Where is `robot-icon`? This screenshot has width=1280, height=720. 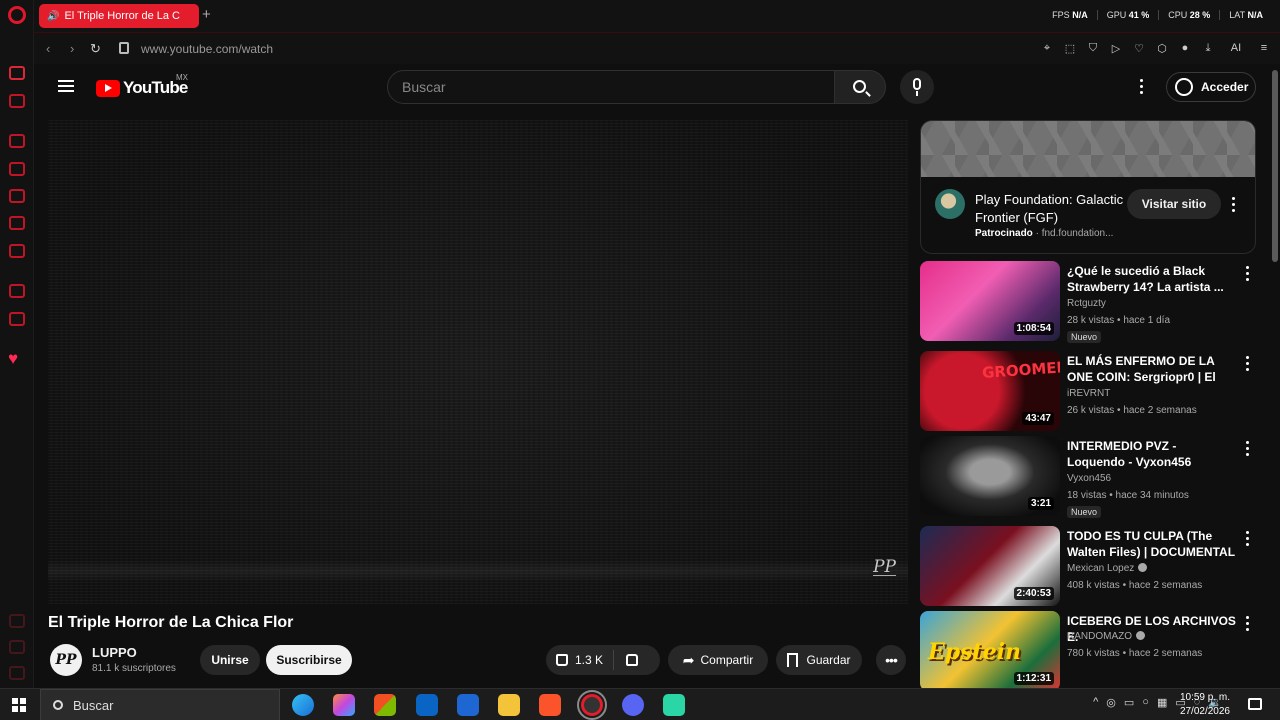
robot-icon is located at coordinates (17, 196).